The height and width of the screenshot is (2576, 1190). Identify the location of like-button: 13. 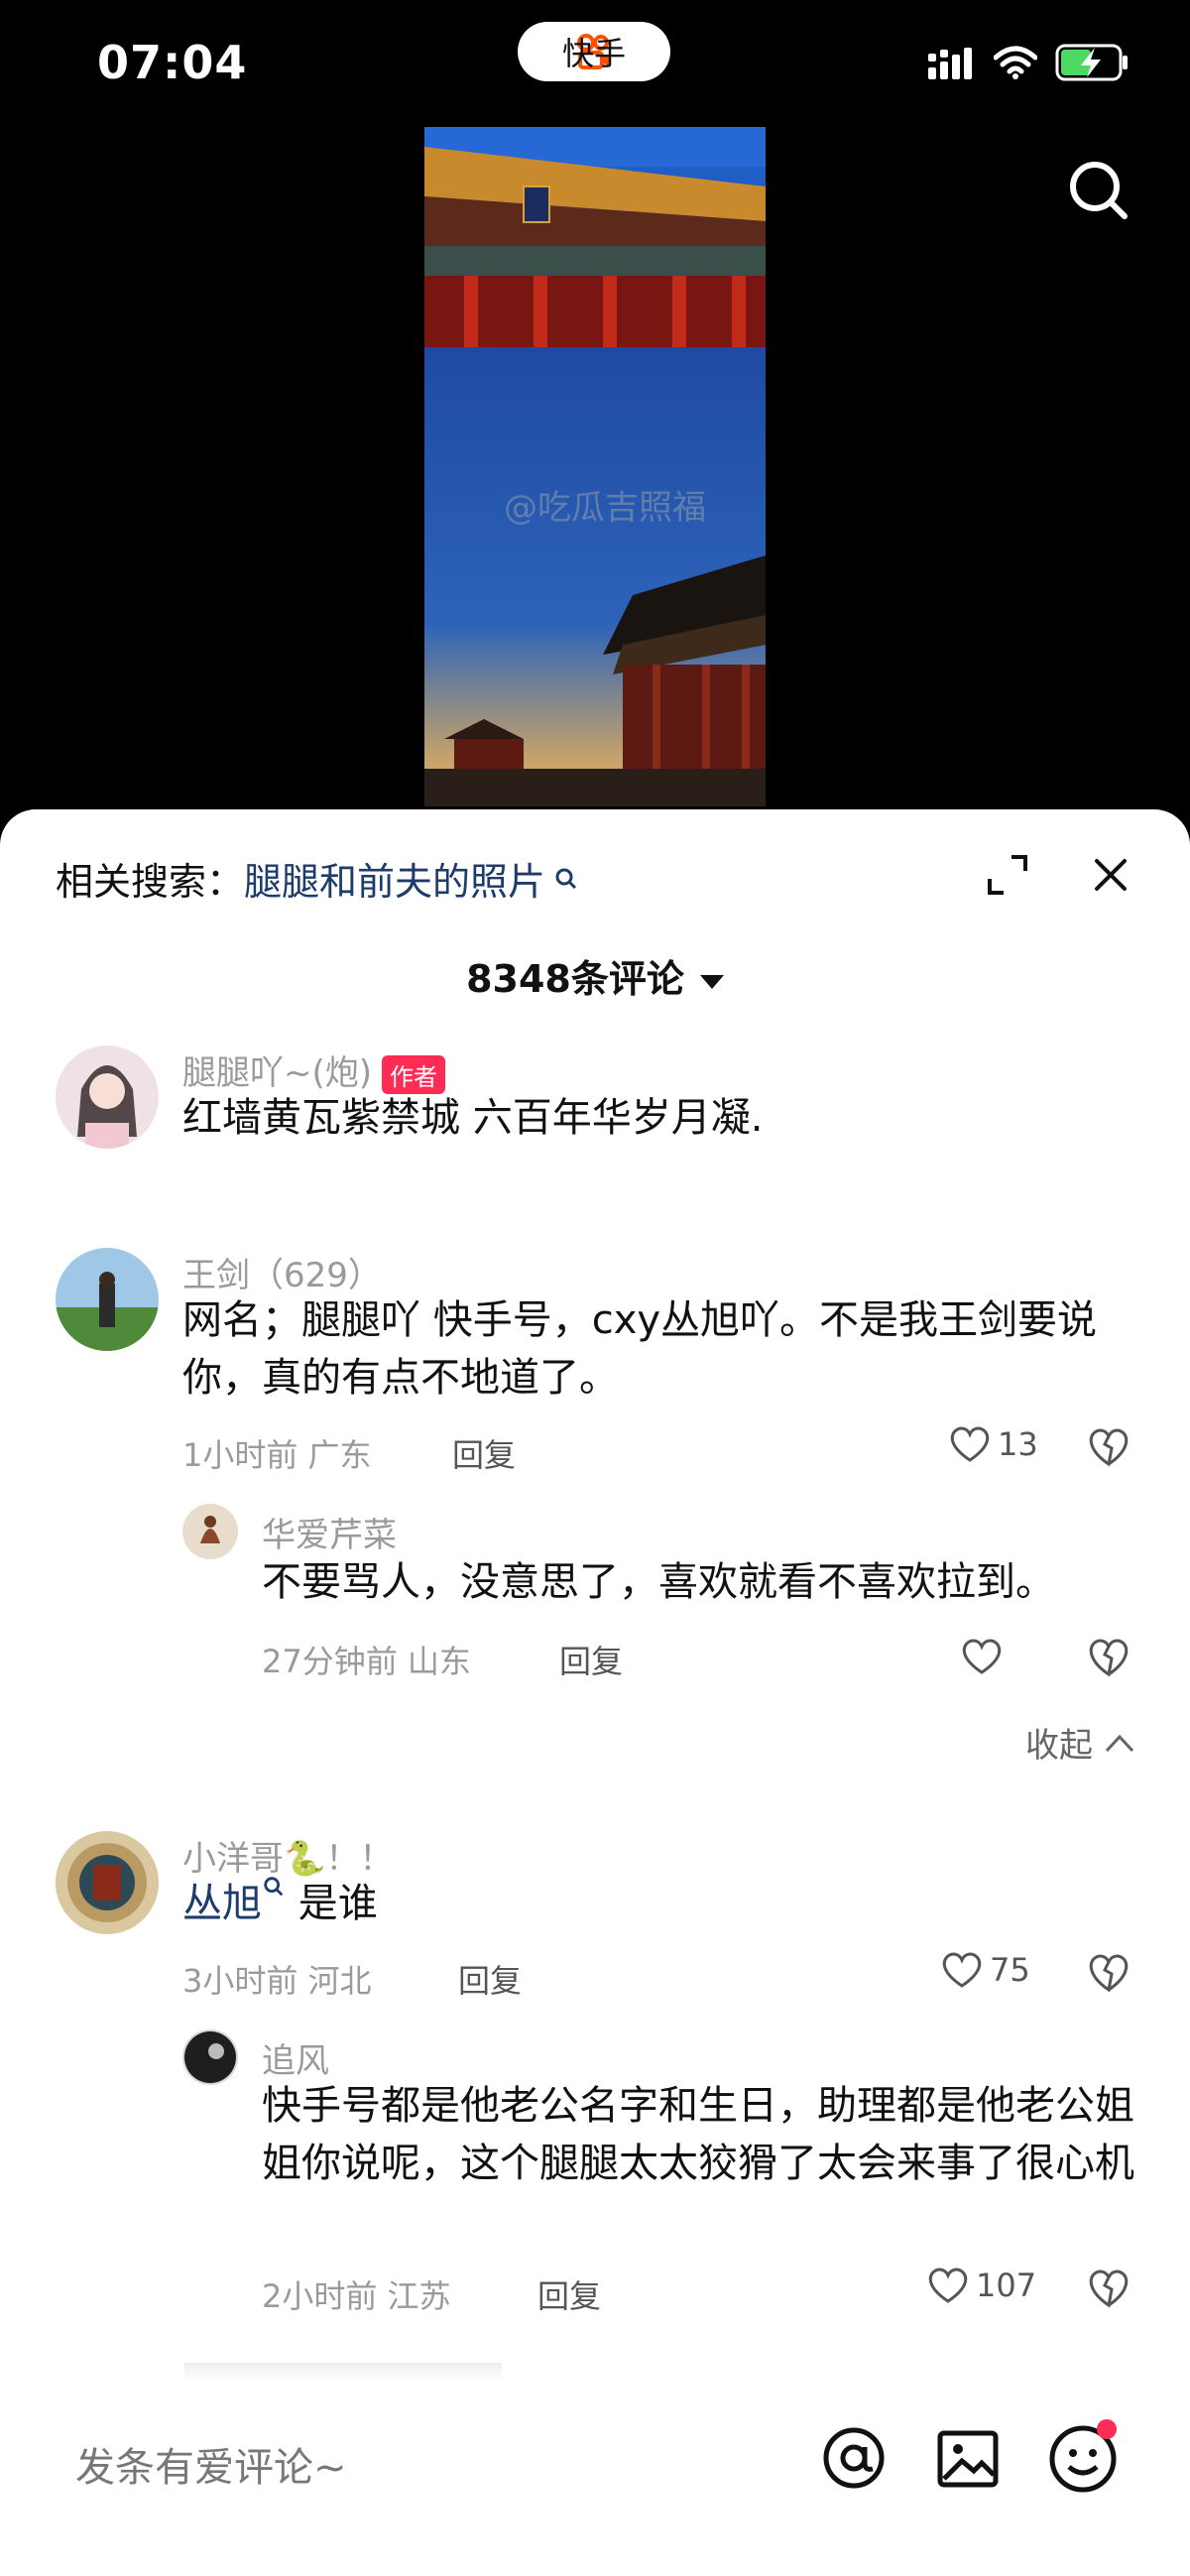
(993, 1444).